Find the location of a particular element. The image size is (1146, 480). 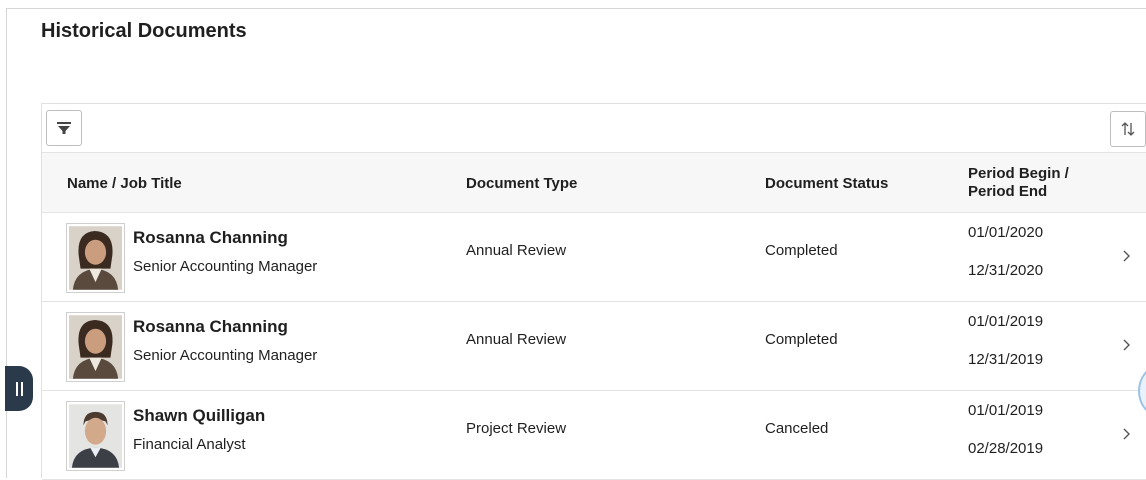

person-photo-male is located at coordinates (95, 436).